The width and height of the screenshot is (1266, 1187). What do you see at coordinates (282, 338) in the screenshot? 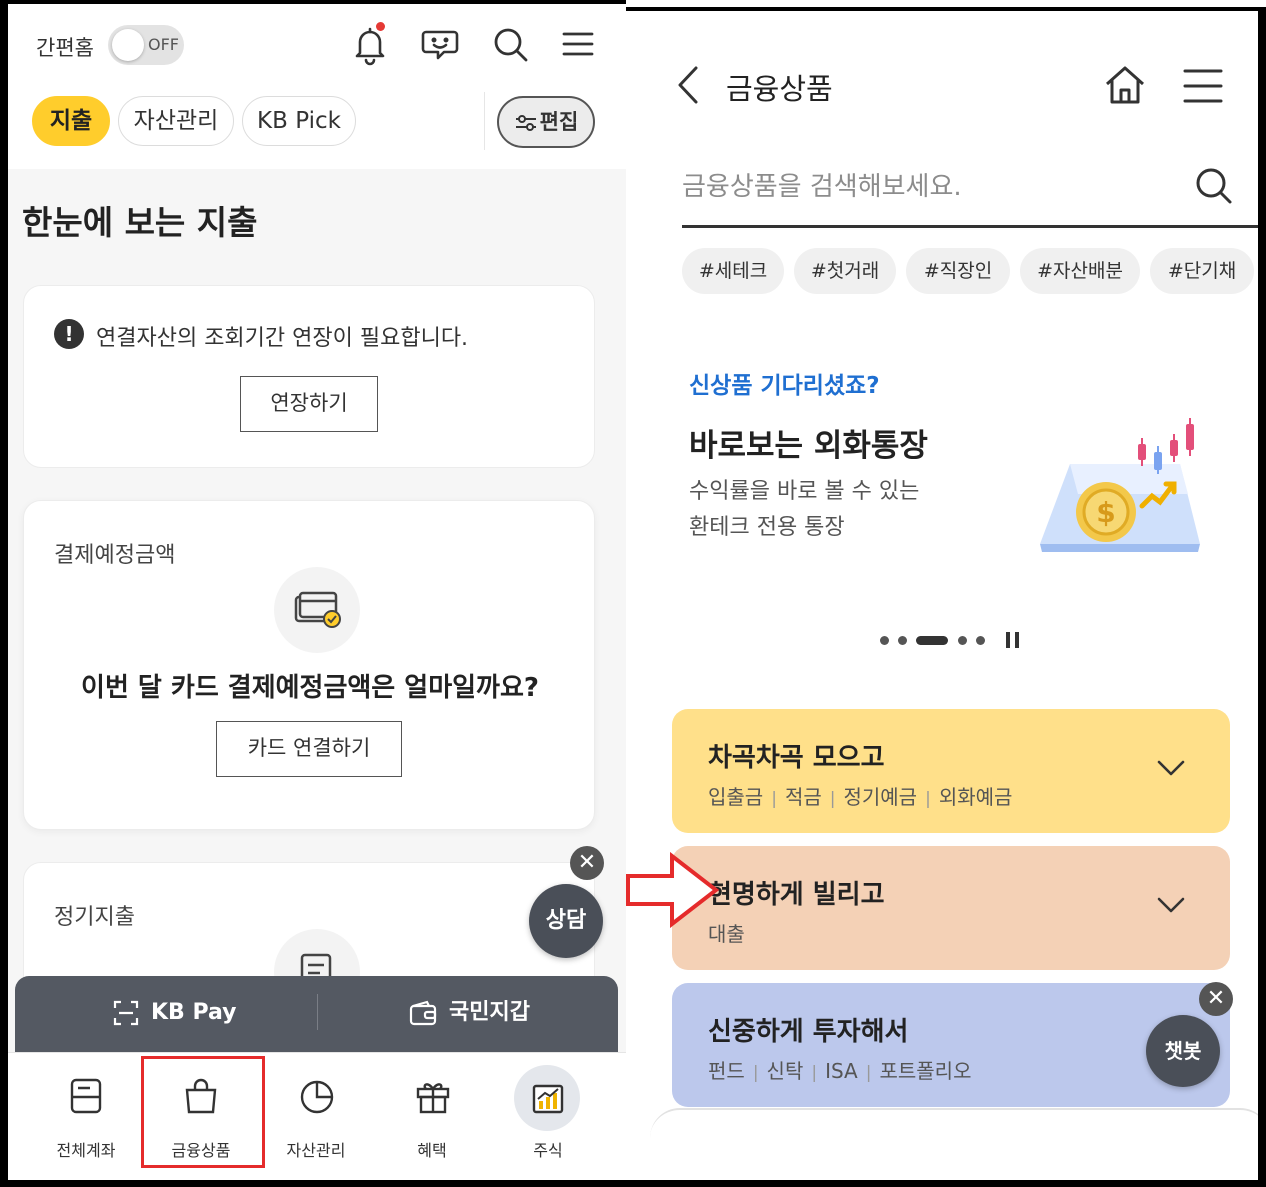
I see `notice-text: 연결자산의 조회기간 연장이 필요합니다.` at bounding box center [282, 338].